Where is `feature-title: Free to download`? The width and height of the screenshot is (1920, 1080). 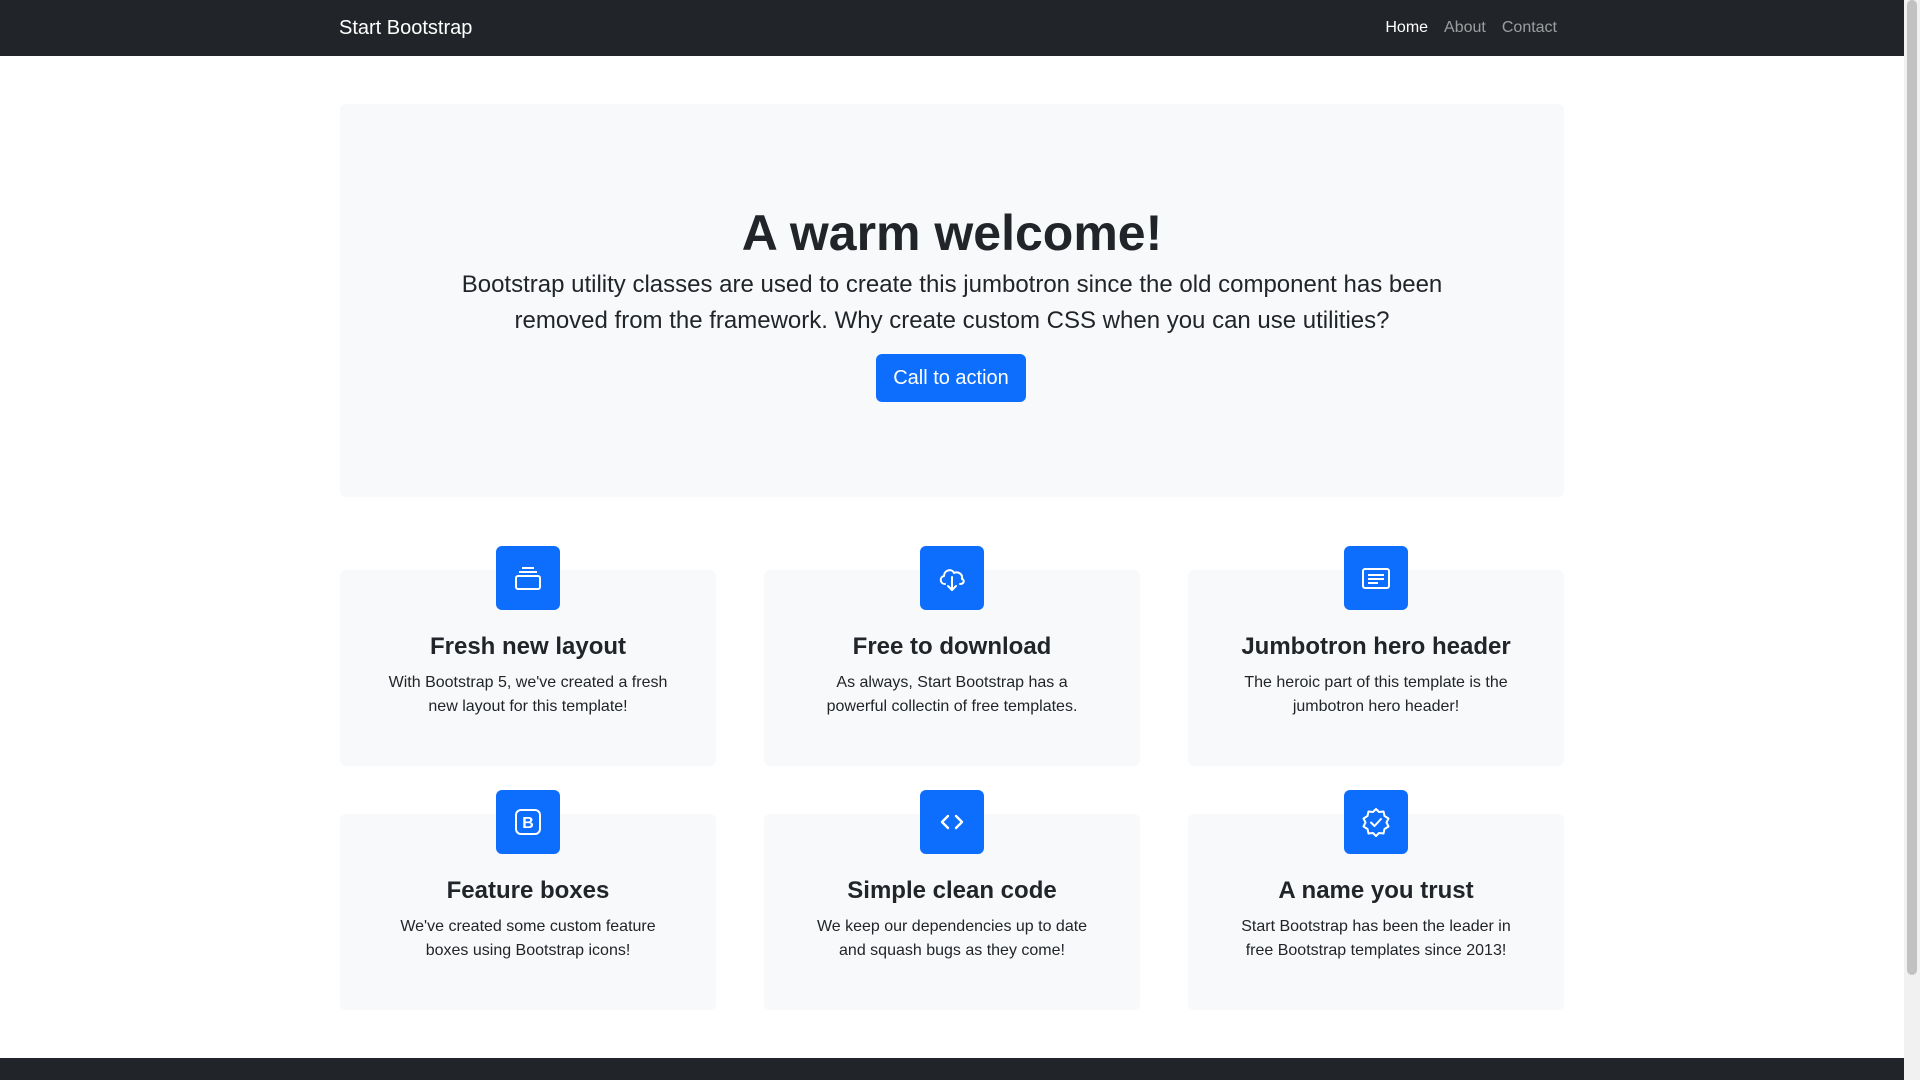
feature-title: Free to download is located at coordinates (952, 646).